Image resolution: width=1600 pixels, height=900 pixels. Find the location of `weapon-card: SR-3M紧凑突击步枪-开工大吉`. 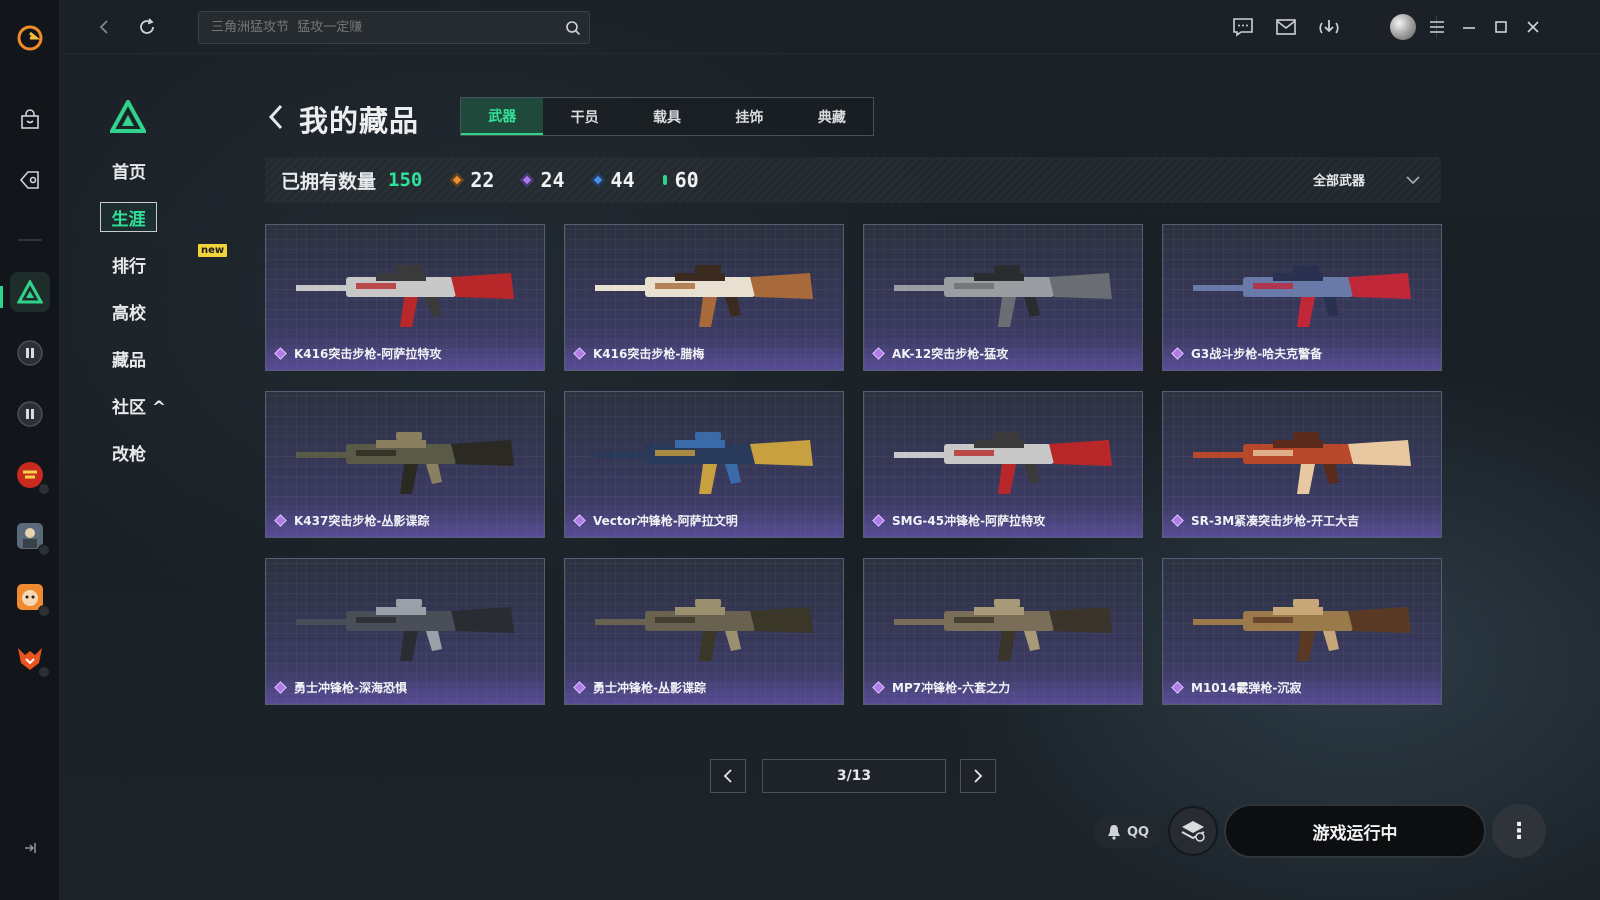

weapon-card: SR-3M紧凑突击步枪-开工大吉 is located at coordinates (1302, 464).